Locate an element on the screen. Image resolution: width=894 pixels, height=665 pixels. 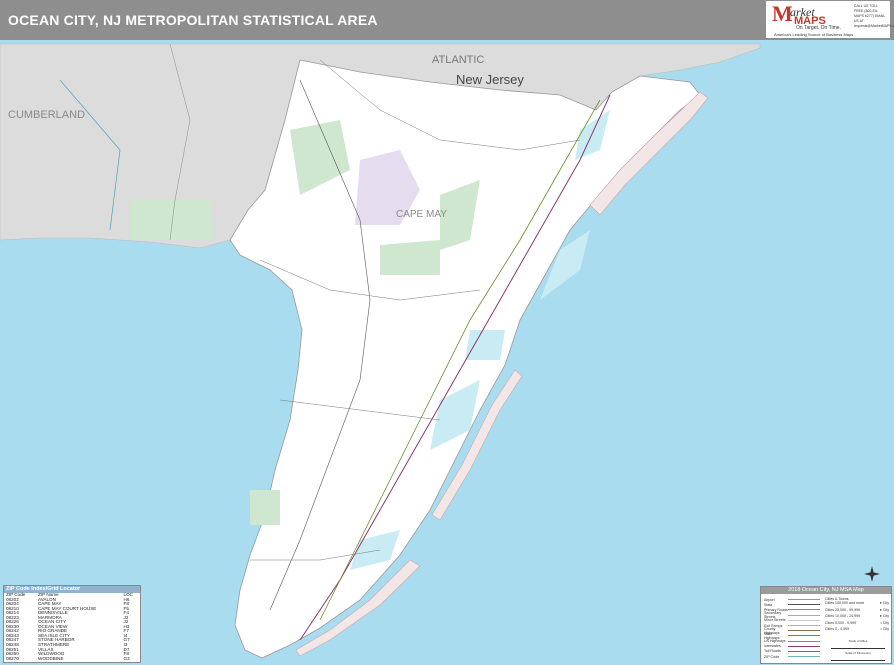
scale-miles-label: Scale of Miles is located at coordinates (858, 641).